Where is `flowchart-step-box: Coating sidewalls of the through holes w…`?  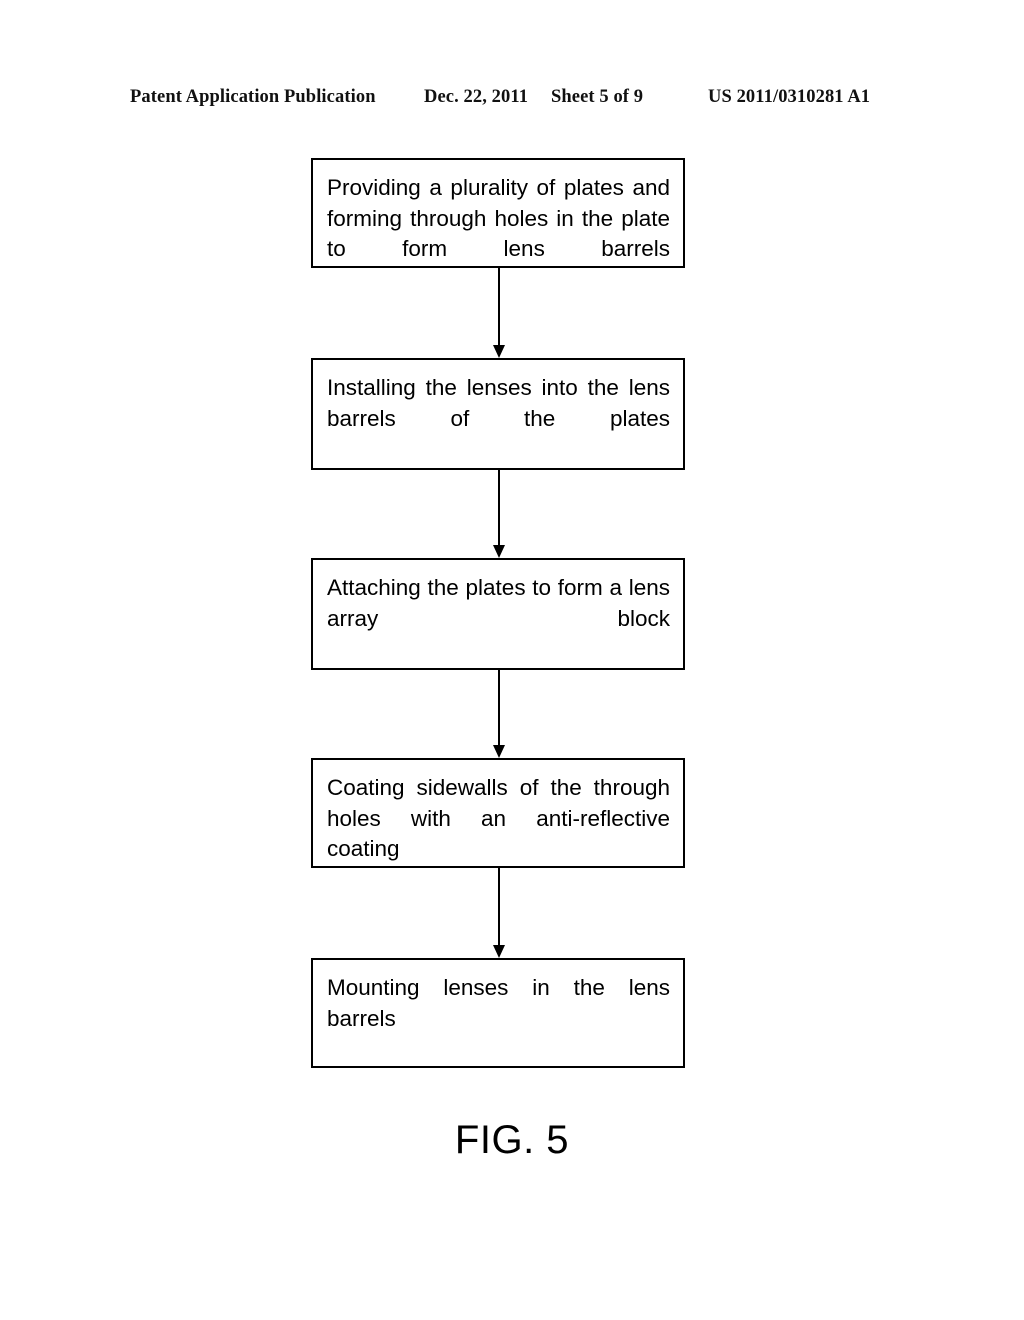
flowchart-step-box: Coating sidewalls of the through holes w… is located at coordinates (498, 813).